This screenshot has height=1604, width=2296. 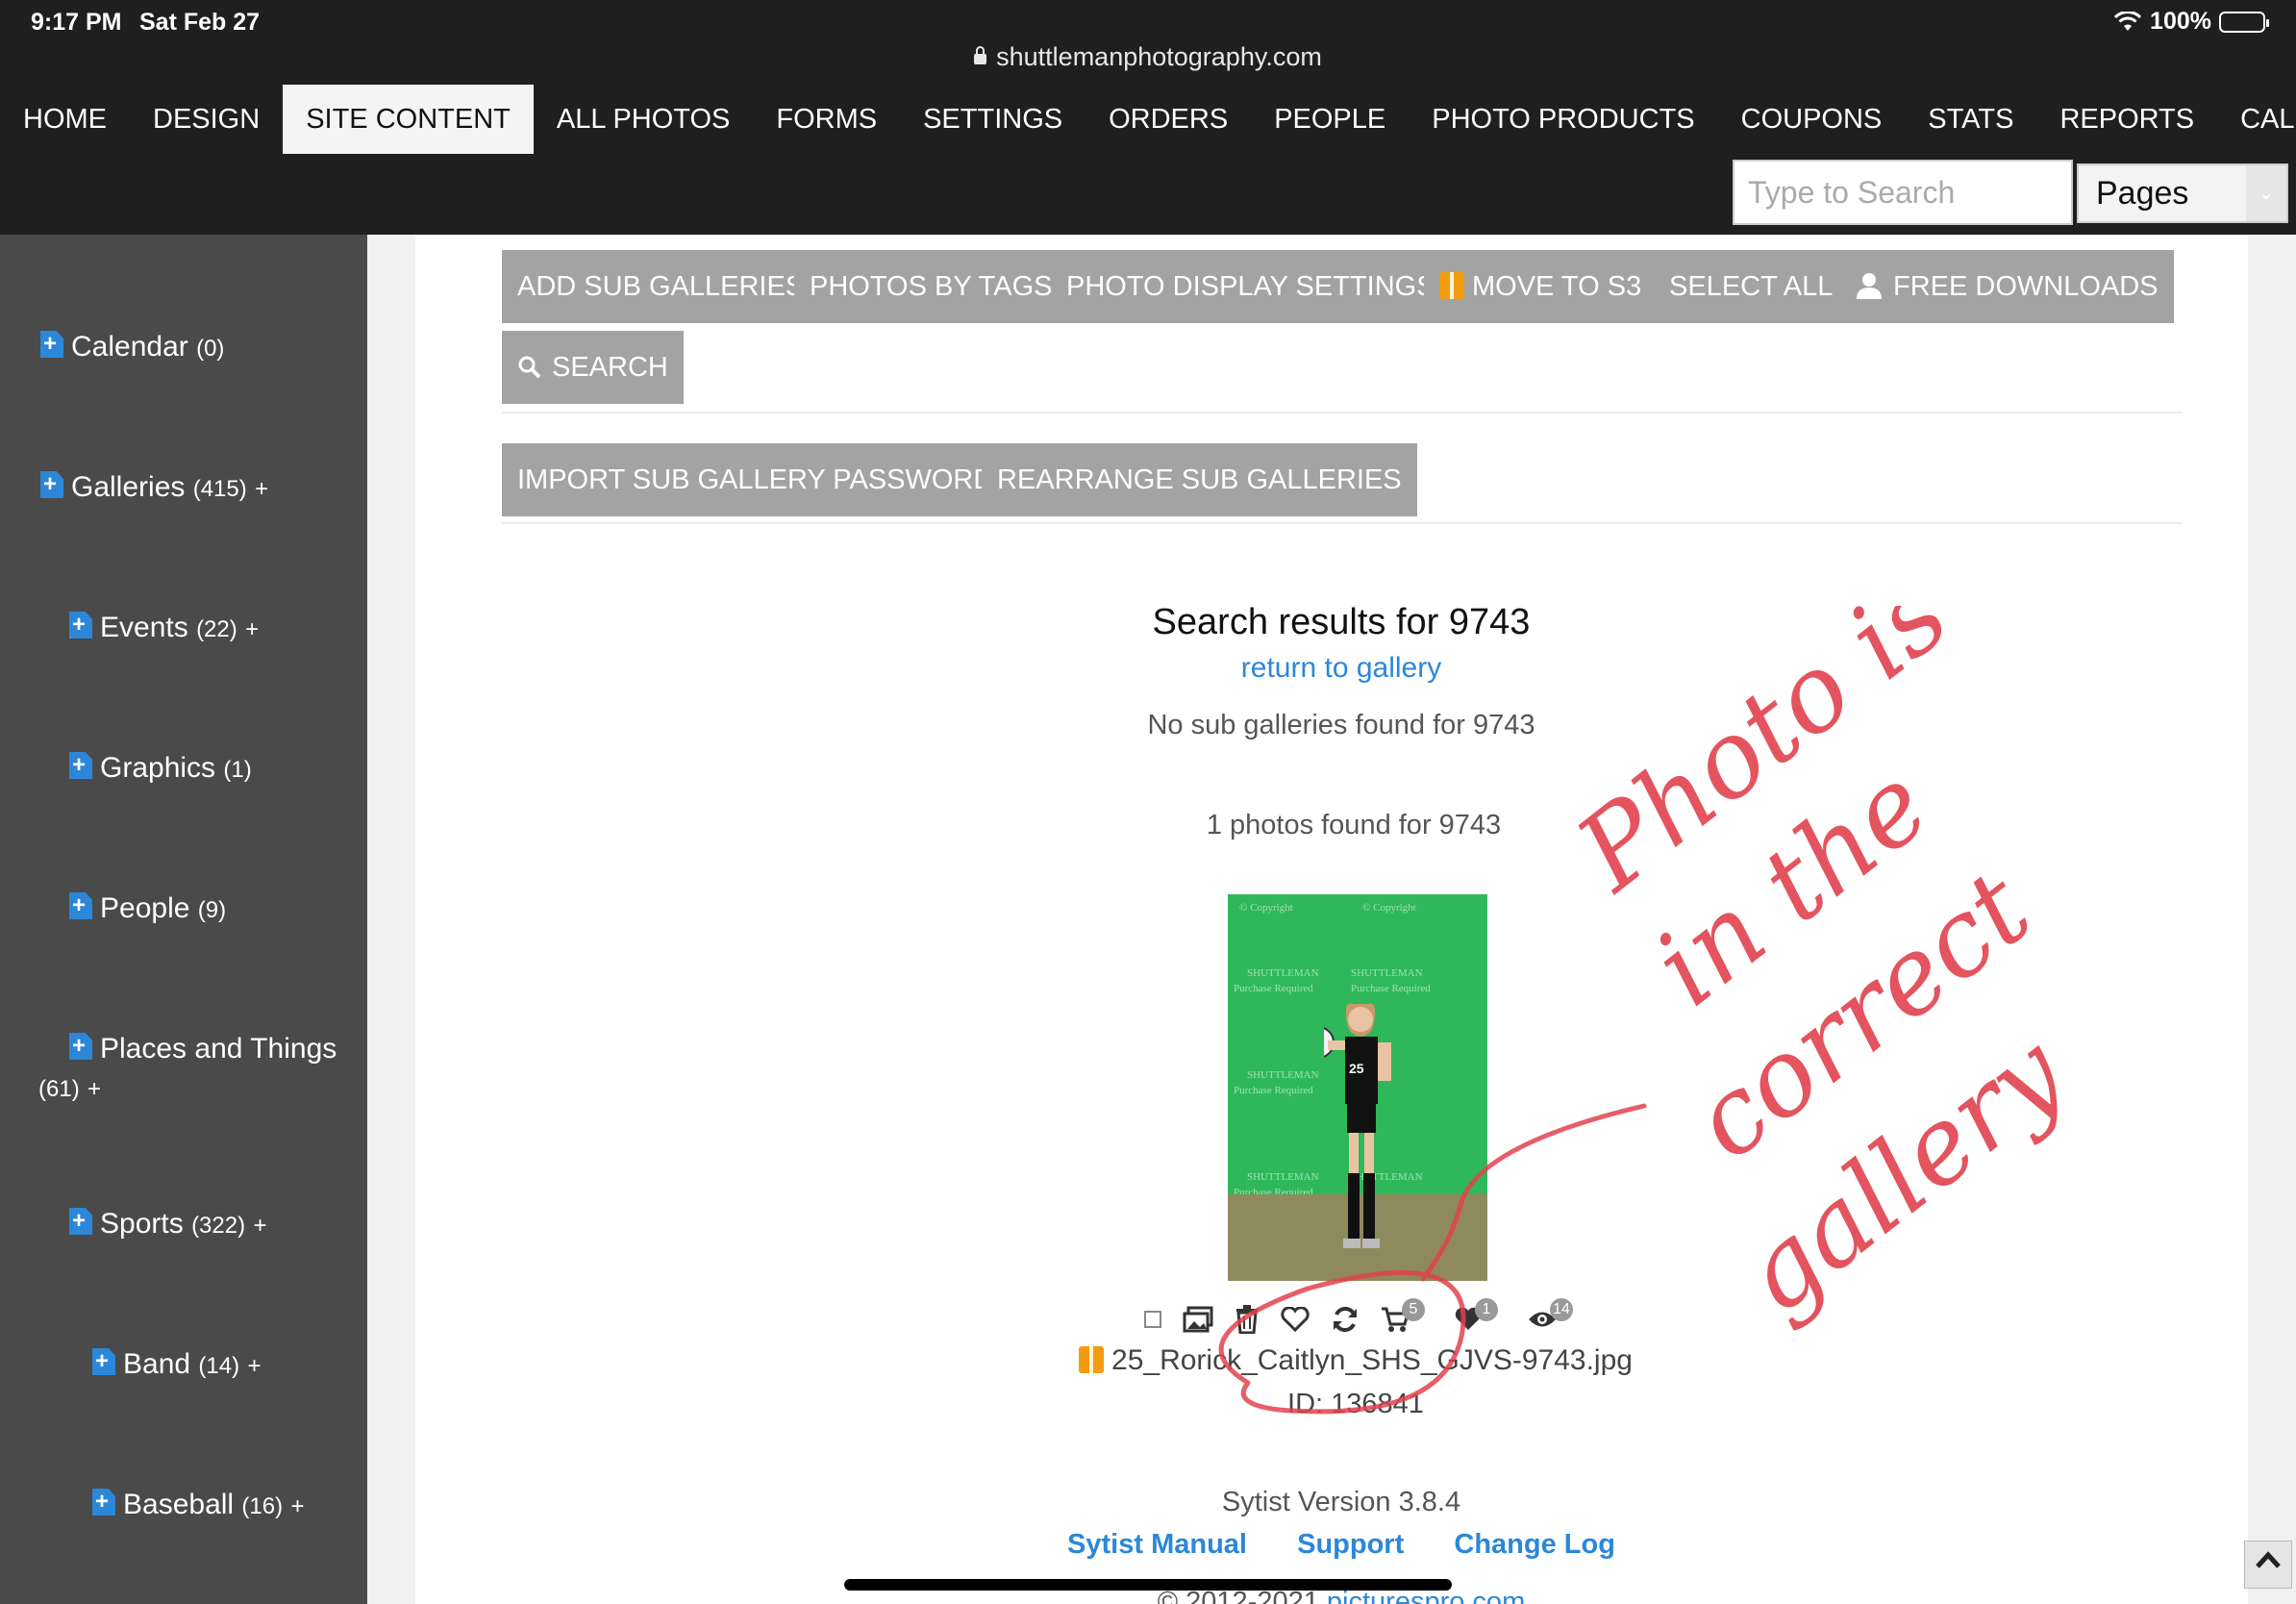 I want to click on views-count-badge: 14, so click(x=1561, y=1309).